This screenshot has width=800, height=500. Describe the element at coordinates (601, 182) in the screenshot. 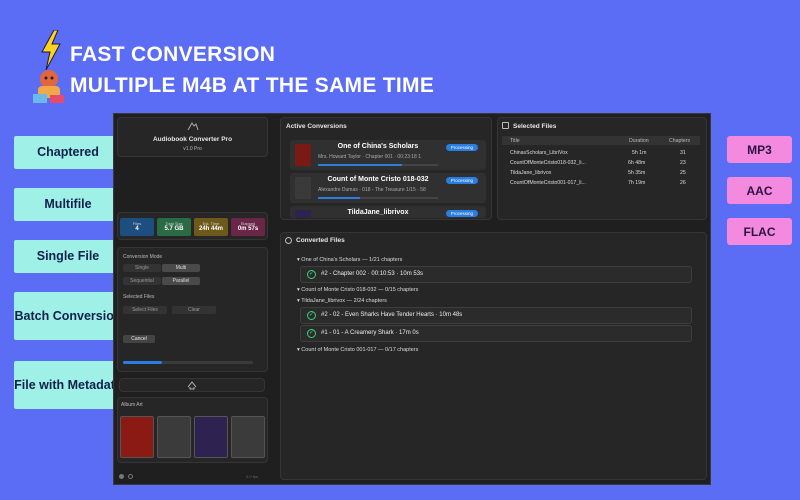

I see `table-row: CountOfMonteCristo001-017_li... 7h 19m 26` at that location.